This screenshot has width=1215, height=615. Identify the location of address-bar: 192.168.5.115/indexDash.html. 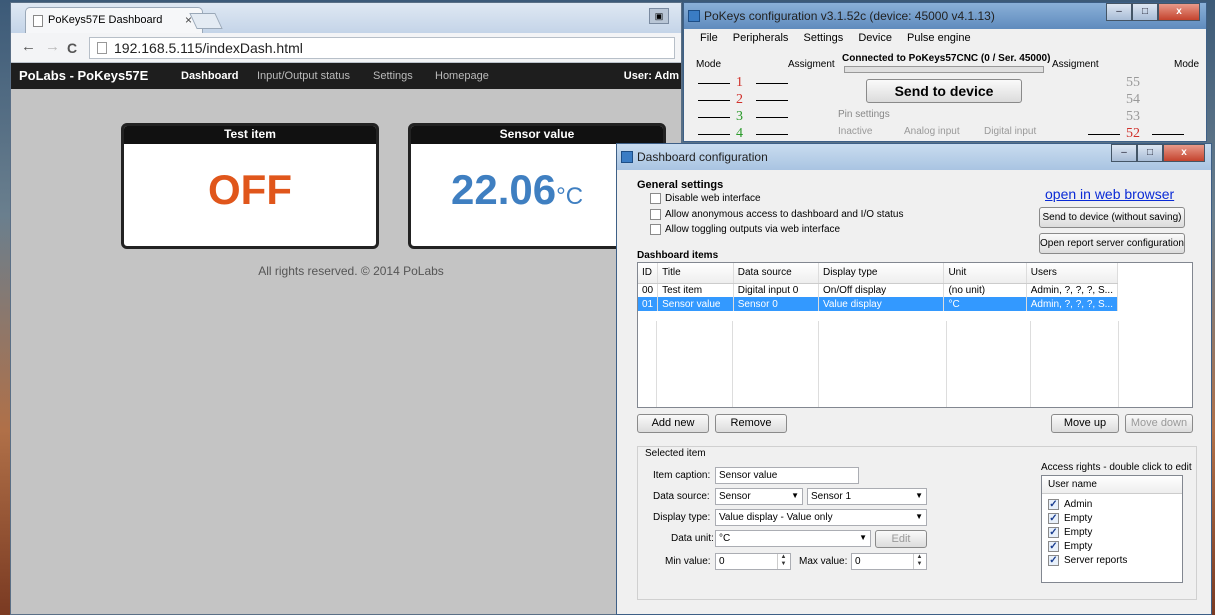
(382, 48).